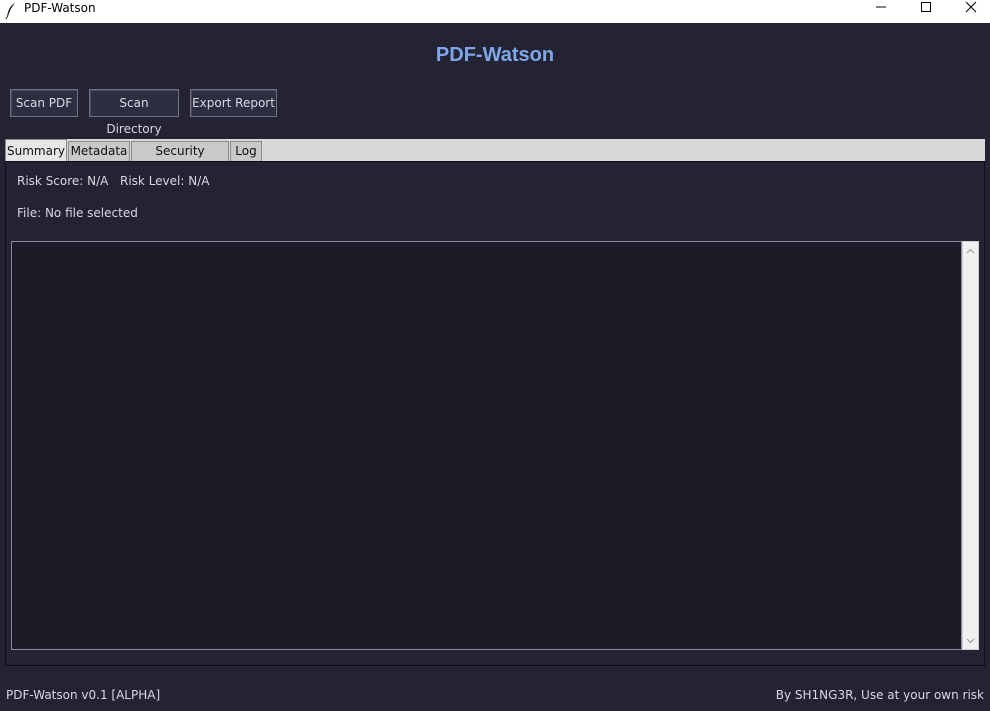 The image size is (990, 711). I want to click on close-button, so click(969, 8).